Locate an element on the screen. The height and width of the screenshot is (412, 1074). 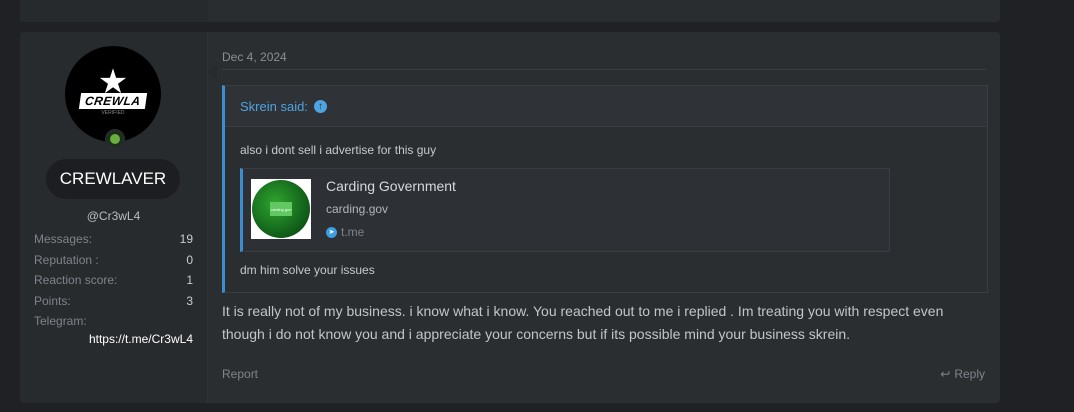
report-link: Report is located at coordinates (240, 374).